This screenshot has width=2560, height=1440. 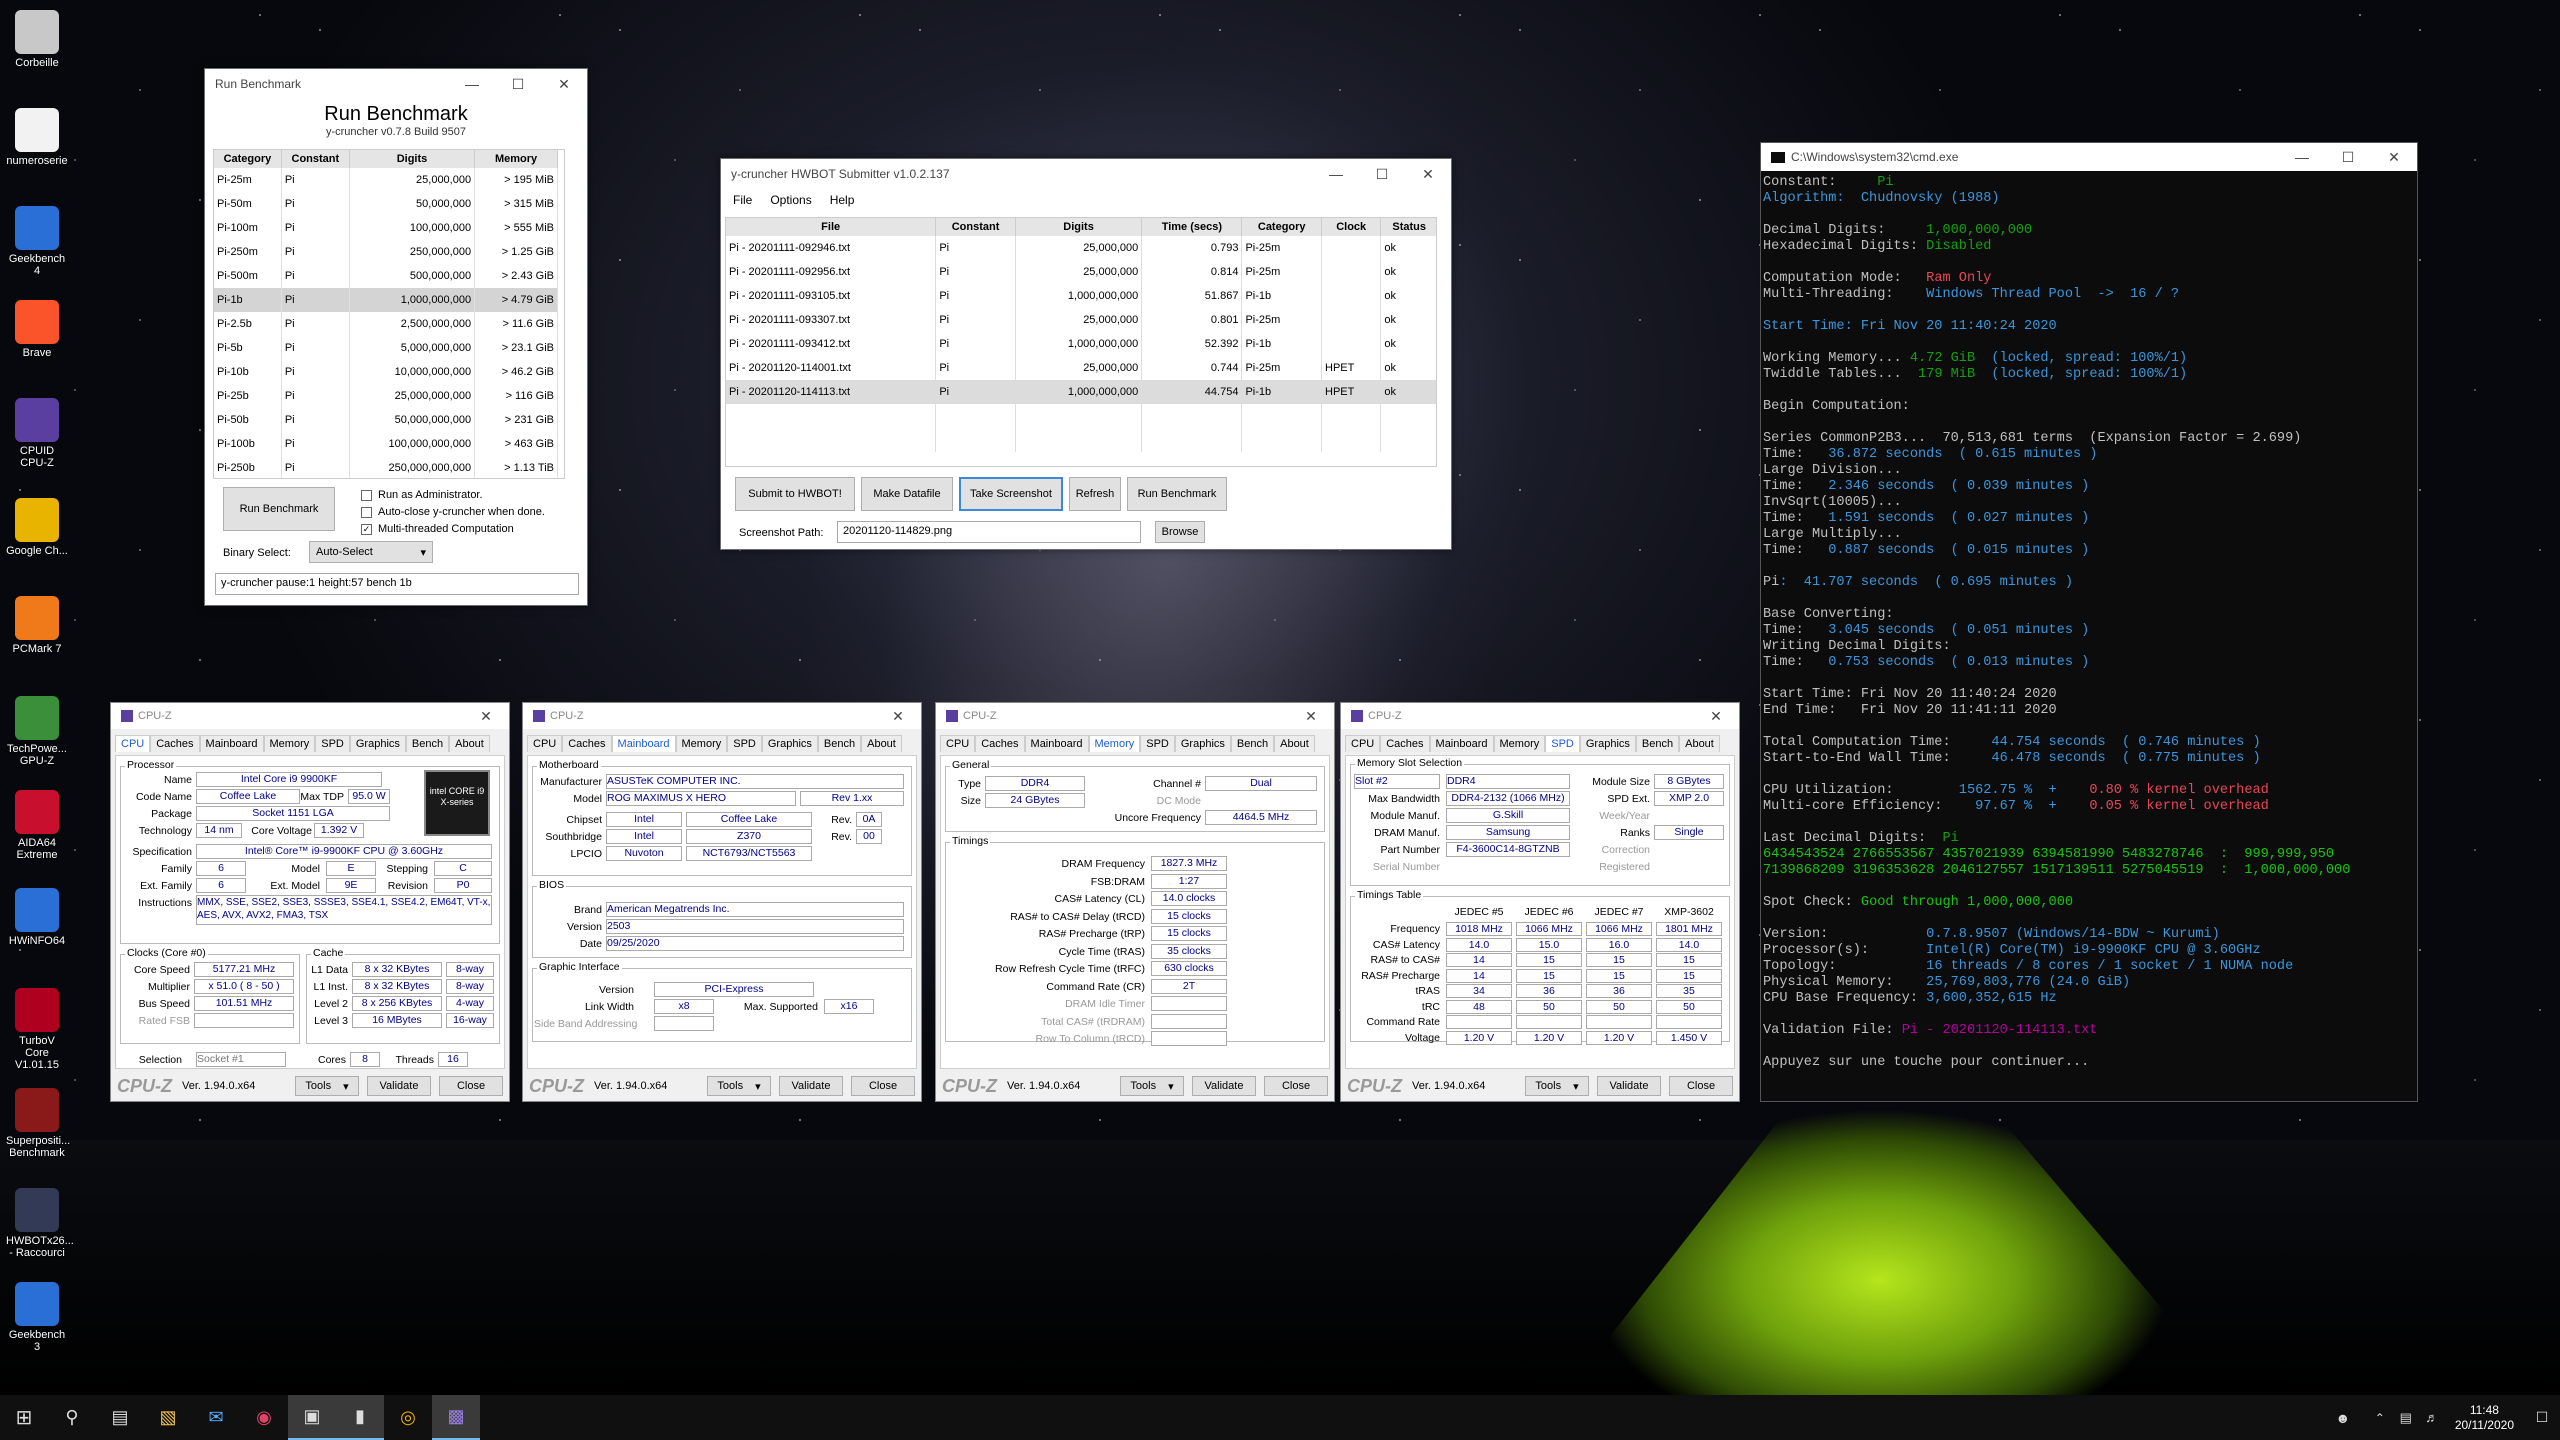 I want to click on menu-item: File, so click(x=742, y=200).